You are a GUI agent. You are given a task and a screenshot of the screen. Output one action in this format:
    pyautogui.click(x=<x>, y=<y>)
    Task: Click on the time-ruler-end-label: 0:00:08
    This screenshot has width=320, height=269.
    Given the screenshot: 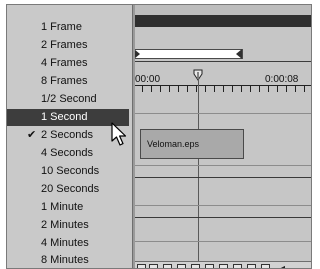 What is the action you would take?
    pyautogui.click(x=282, y=79)
    